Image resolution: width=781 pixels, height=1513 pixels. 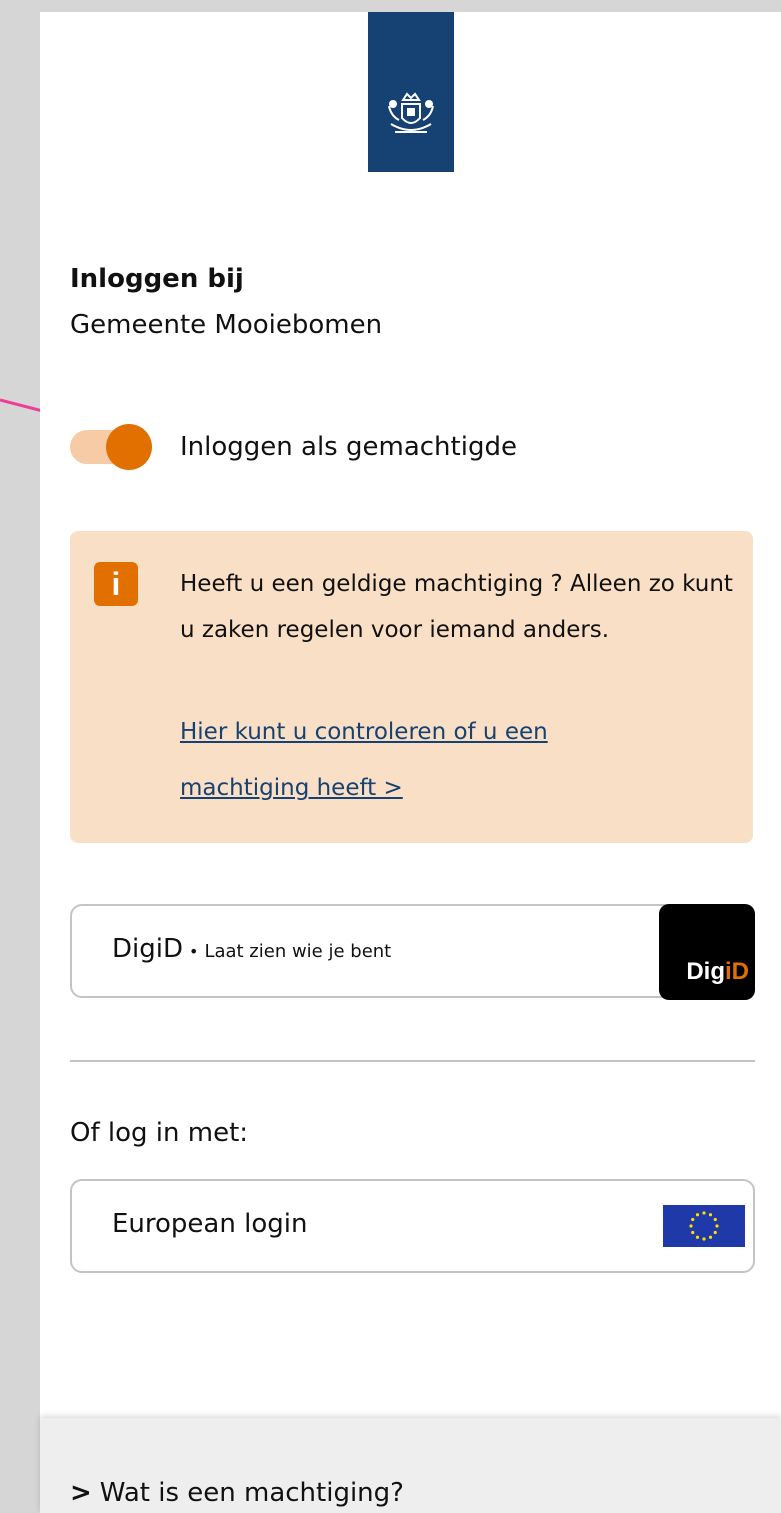 I want to click on digid-label: DigiD • Laat zien wie je bent, so click(x=251, y=949).